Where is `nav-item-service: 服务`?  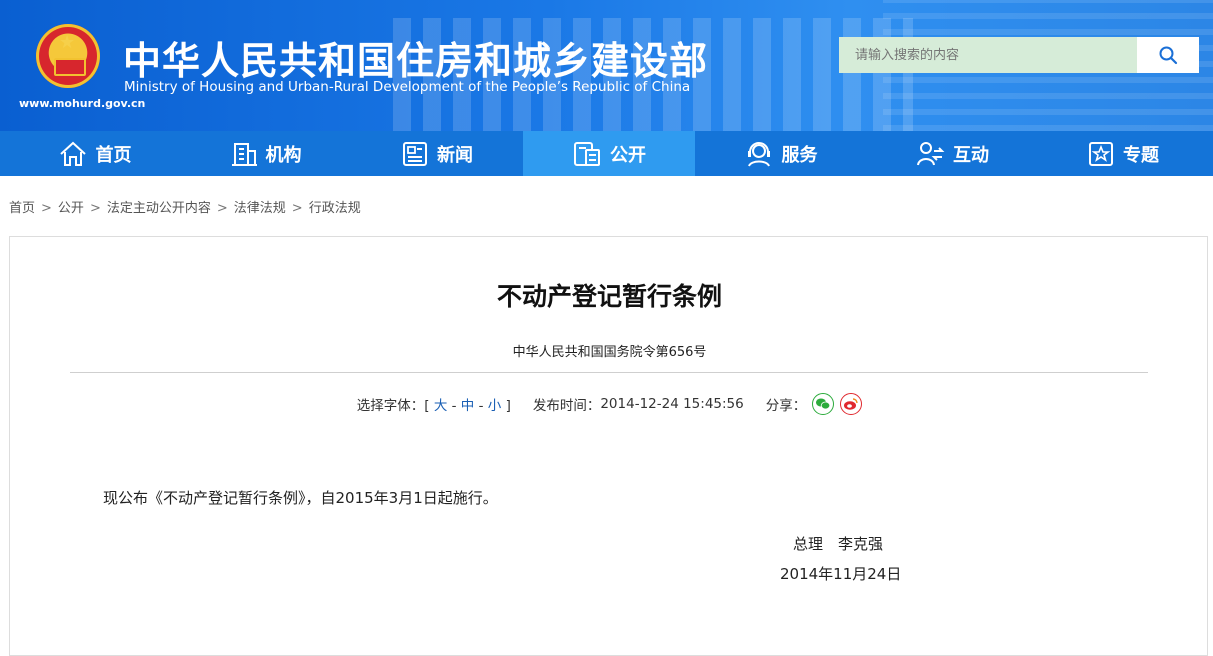 nav-item-service: 服务 is located at coordinates (780, 153).